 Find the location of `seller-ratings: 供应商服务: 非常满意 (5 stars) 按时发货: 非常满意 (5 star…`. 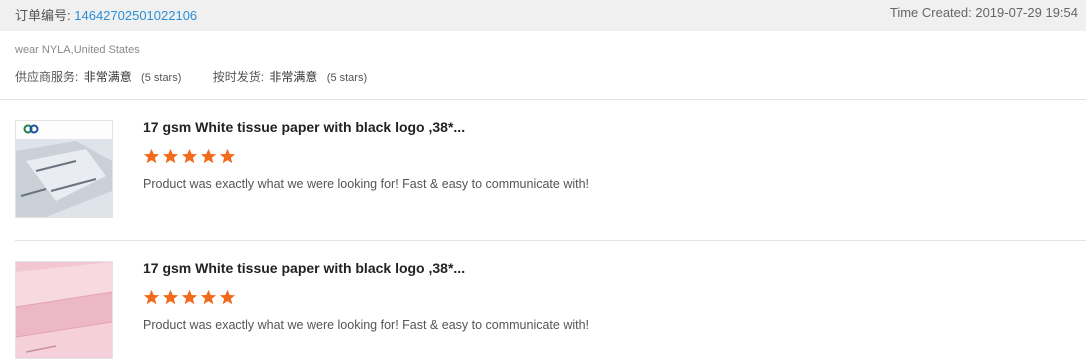

seller-ratings: 供应商服务: 非常满意 (5 stars) 按时发货: 非常满意 (5 star… is located at coordinates (205, 76).